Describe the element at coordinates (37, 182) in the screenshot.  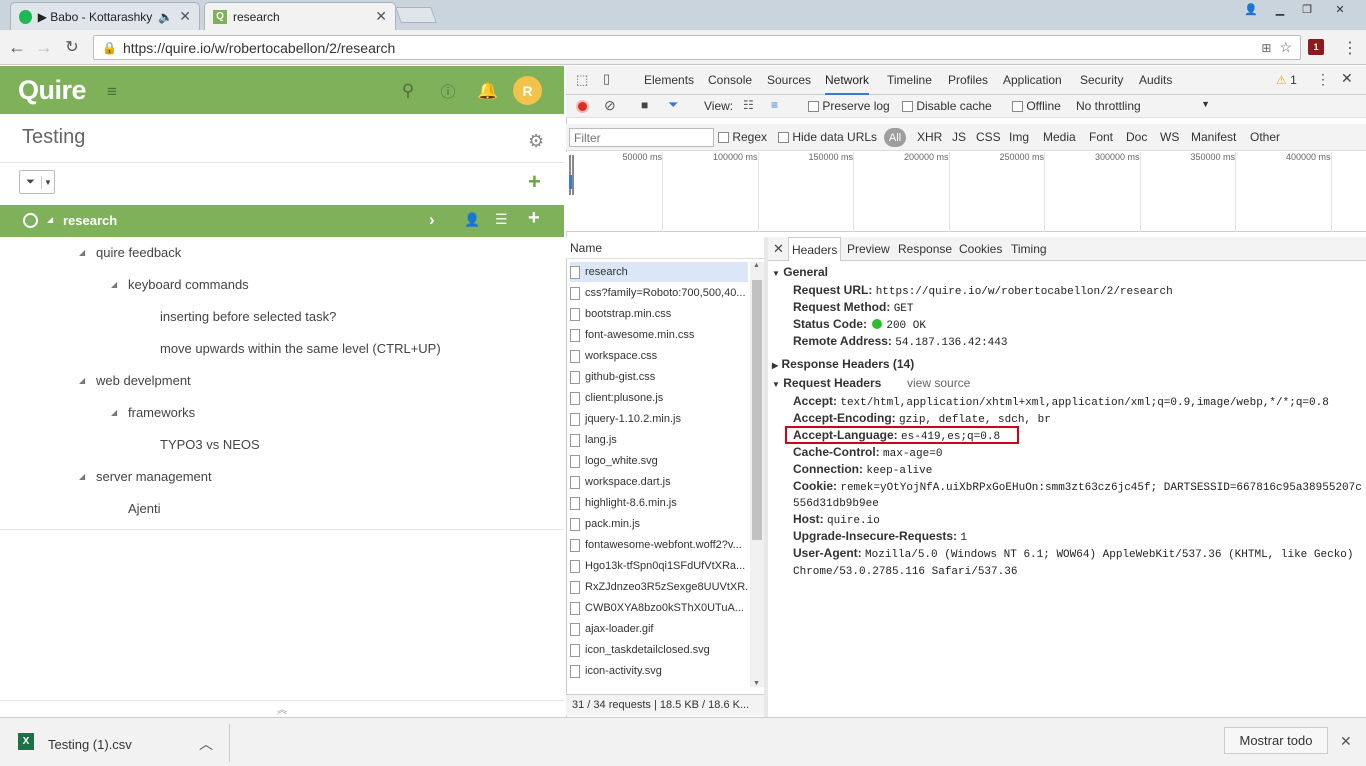
I see `filter-button: ⏷ ▼` at that location.